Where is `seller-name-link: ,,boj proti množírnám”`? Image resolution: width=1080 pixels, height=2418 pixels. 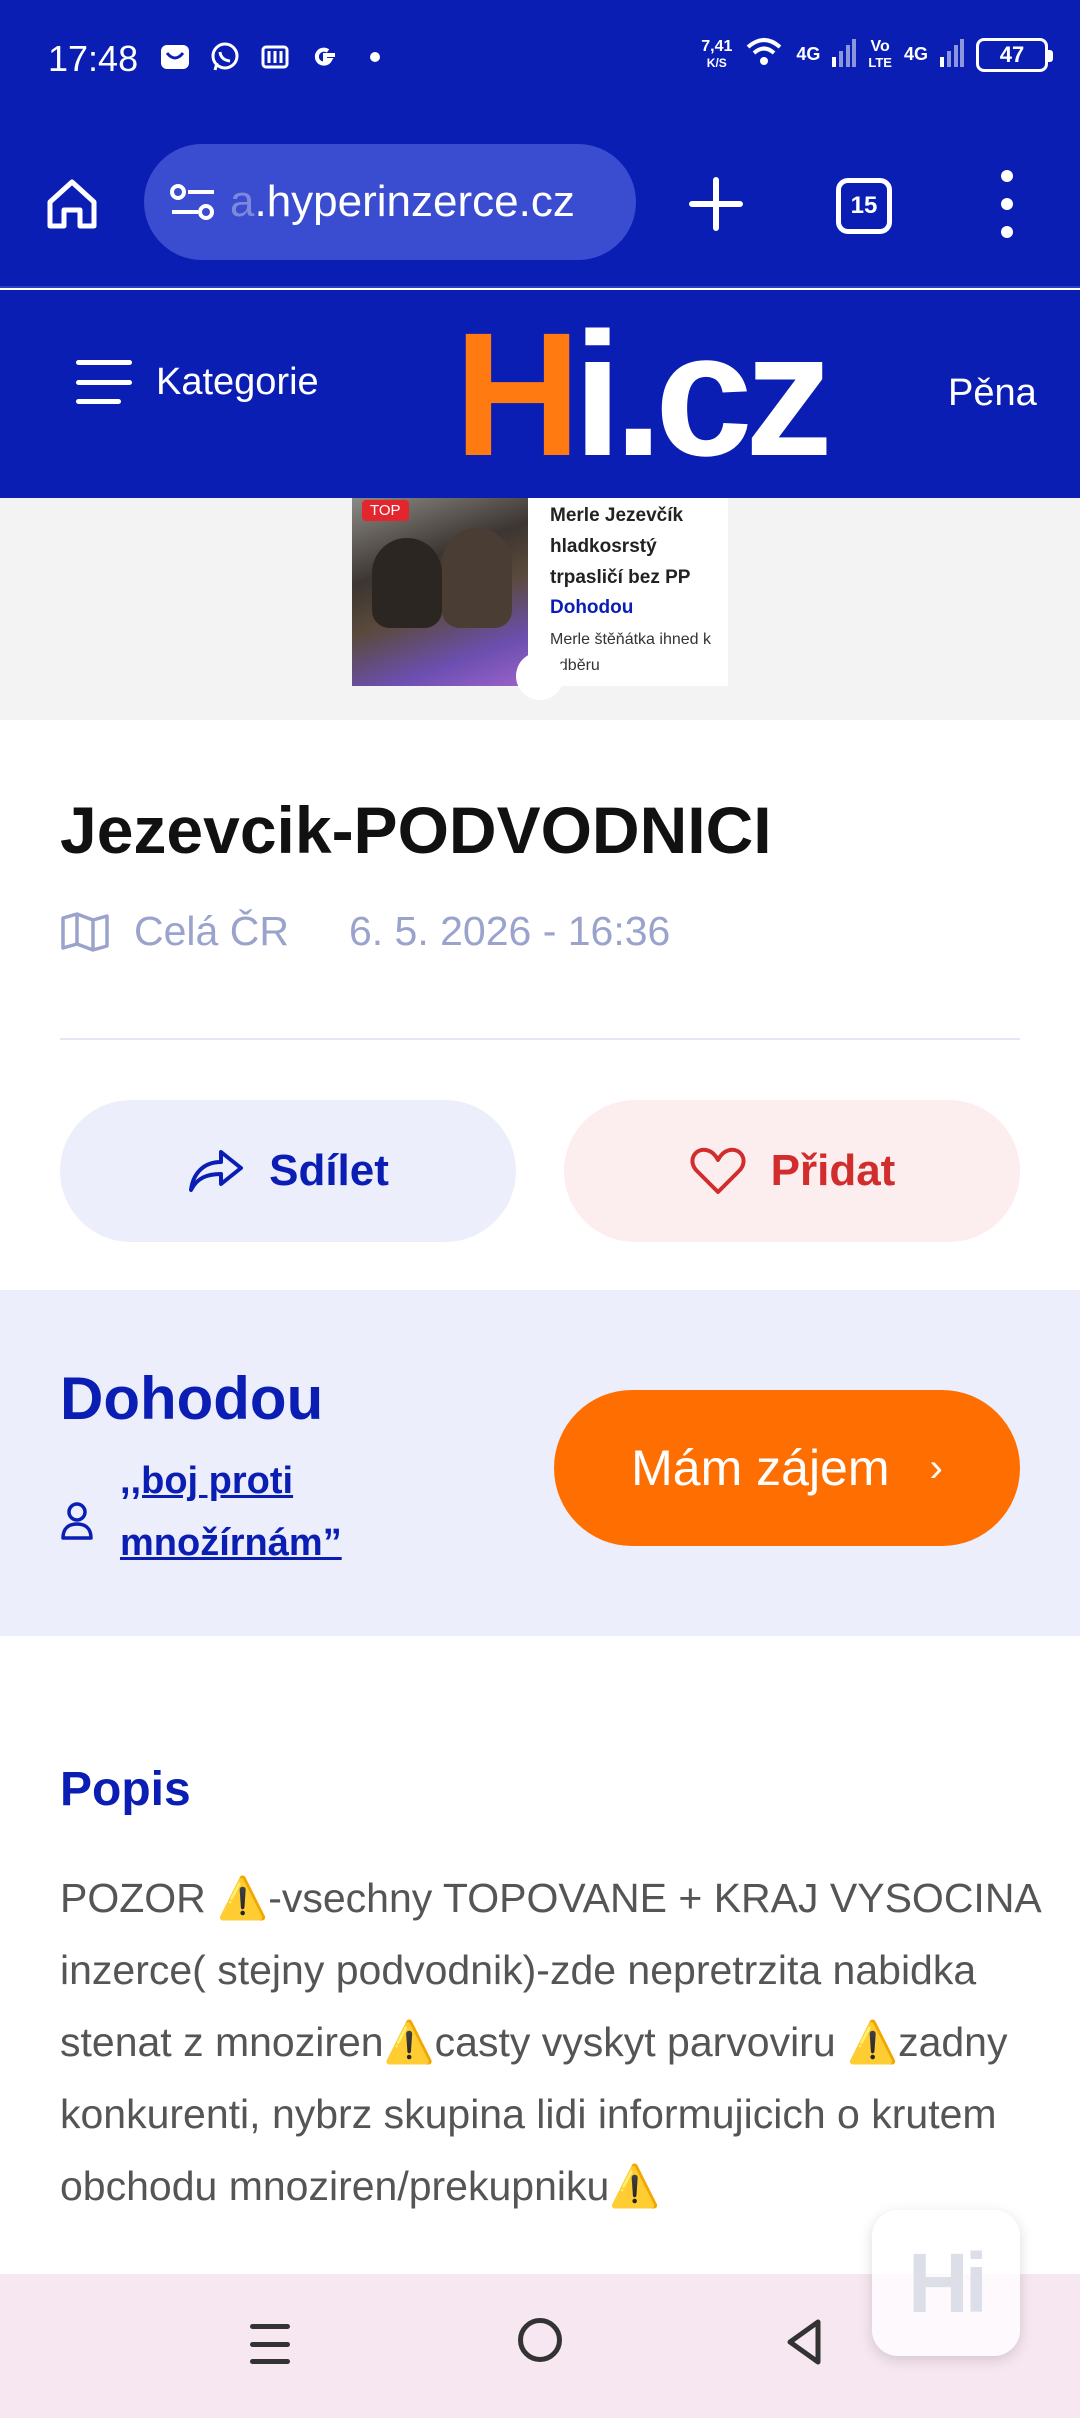 seller-name-link: ,,boj proti množírnám” is located at coordinates (250, 1512).